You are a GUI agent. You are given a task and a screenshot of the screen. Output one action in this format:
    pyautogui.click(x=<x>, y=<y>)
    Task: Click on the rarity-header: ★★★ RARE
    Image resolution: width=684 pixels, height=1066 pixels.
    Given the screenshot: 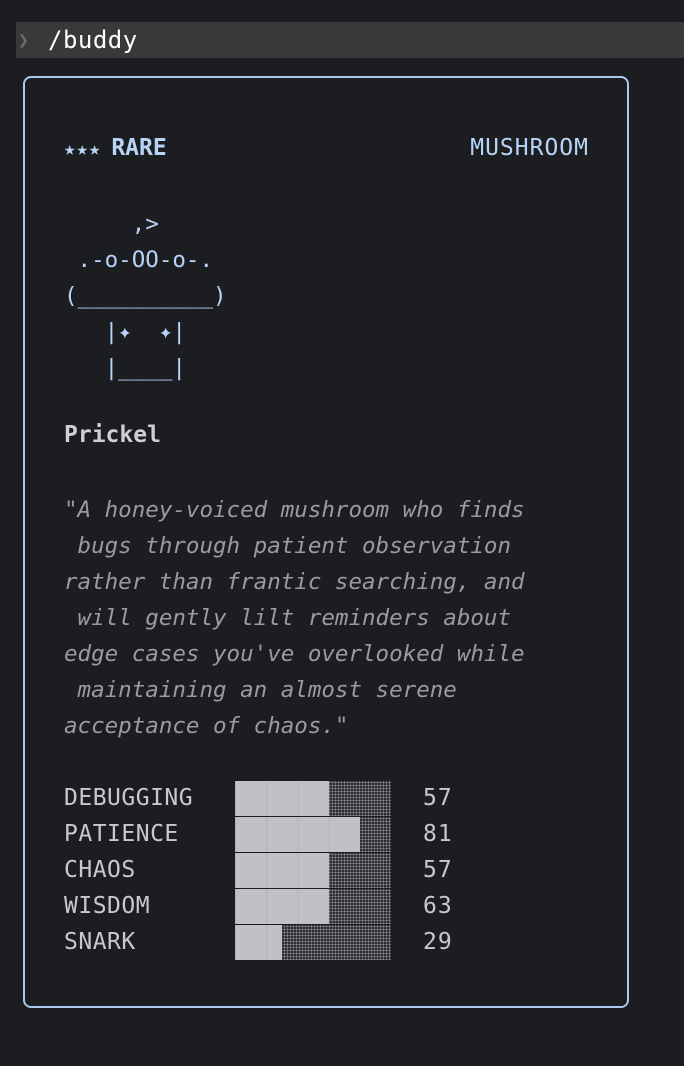 What is the action you would take?
    pyautogui.click(x=115, y=148)
    